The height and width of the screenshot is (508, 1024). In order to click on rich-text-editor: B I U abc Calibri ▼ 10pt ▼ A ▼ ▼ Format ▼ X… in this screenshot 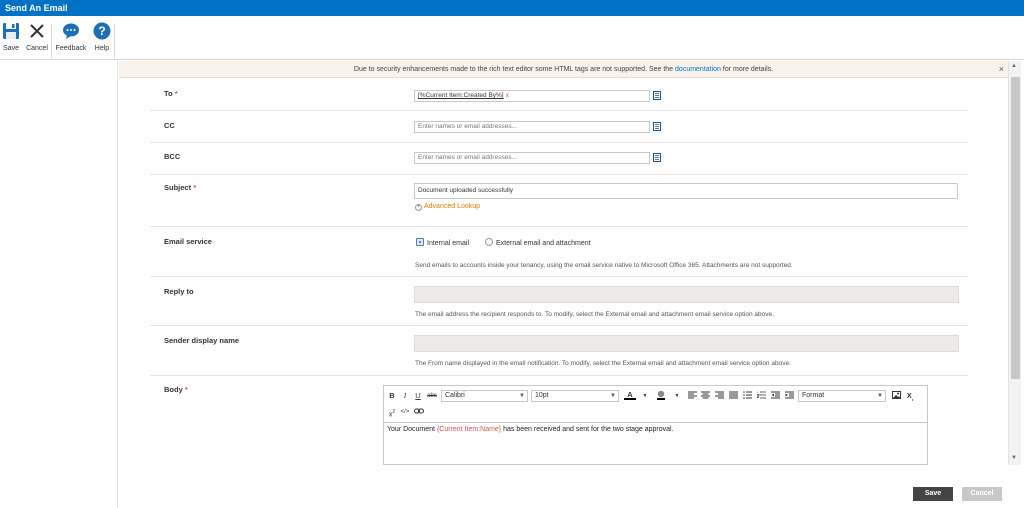, I will do `click(655, 425)`.